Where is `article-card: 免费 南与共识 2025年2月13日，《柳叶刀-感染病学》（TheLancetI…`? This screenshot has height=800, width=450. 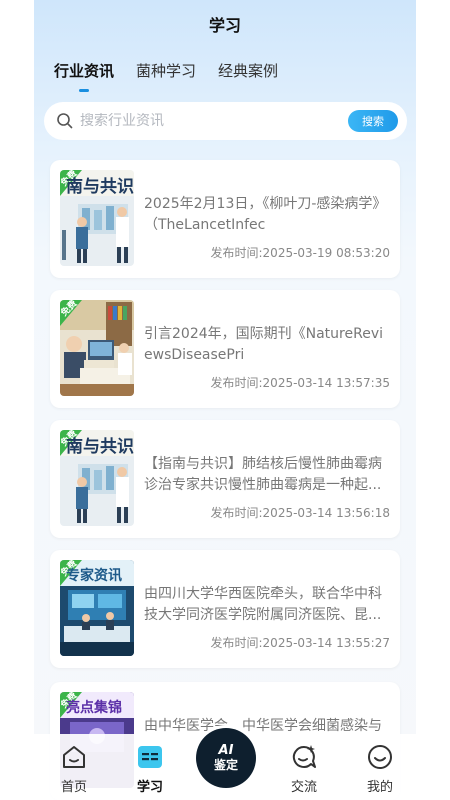
article-card: 免费 南与共识 2025年2月13日，《柳叶刀-感染病学》（TheLancetI… is located at coordinates (225, 219).